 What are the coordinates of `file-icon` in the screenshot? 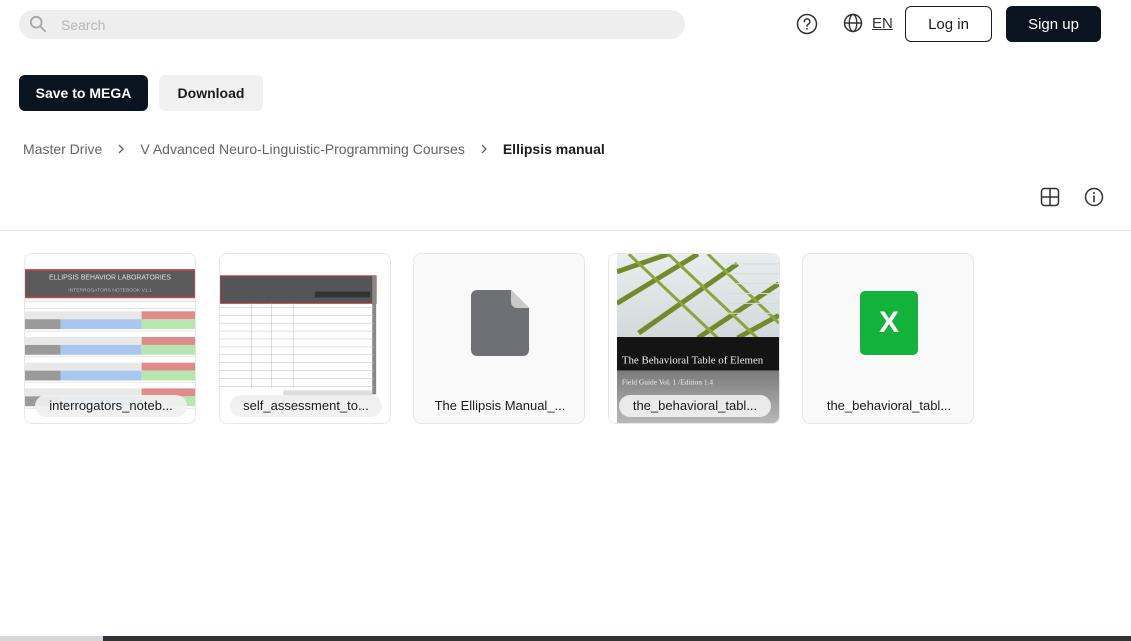 It's located at (500, 323).